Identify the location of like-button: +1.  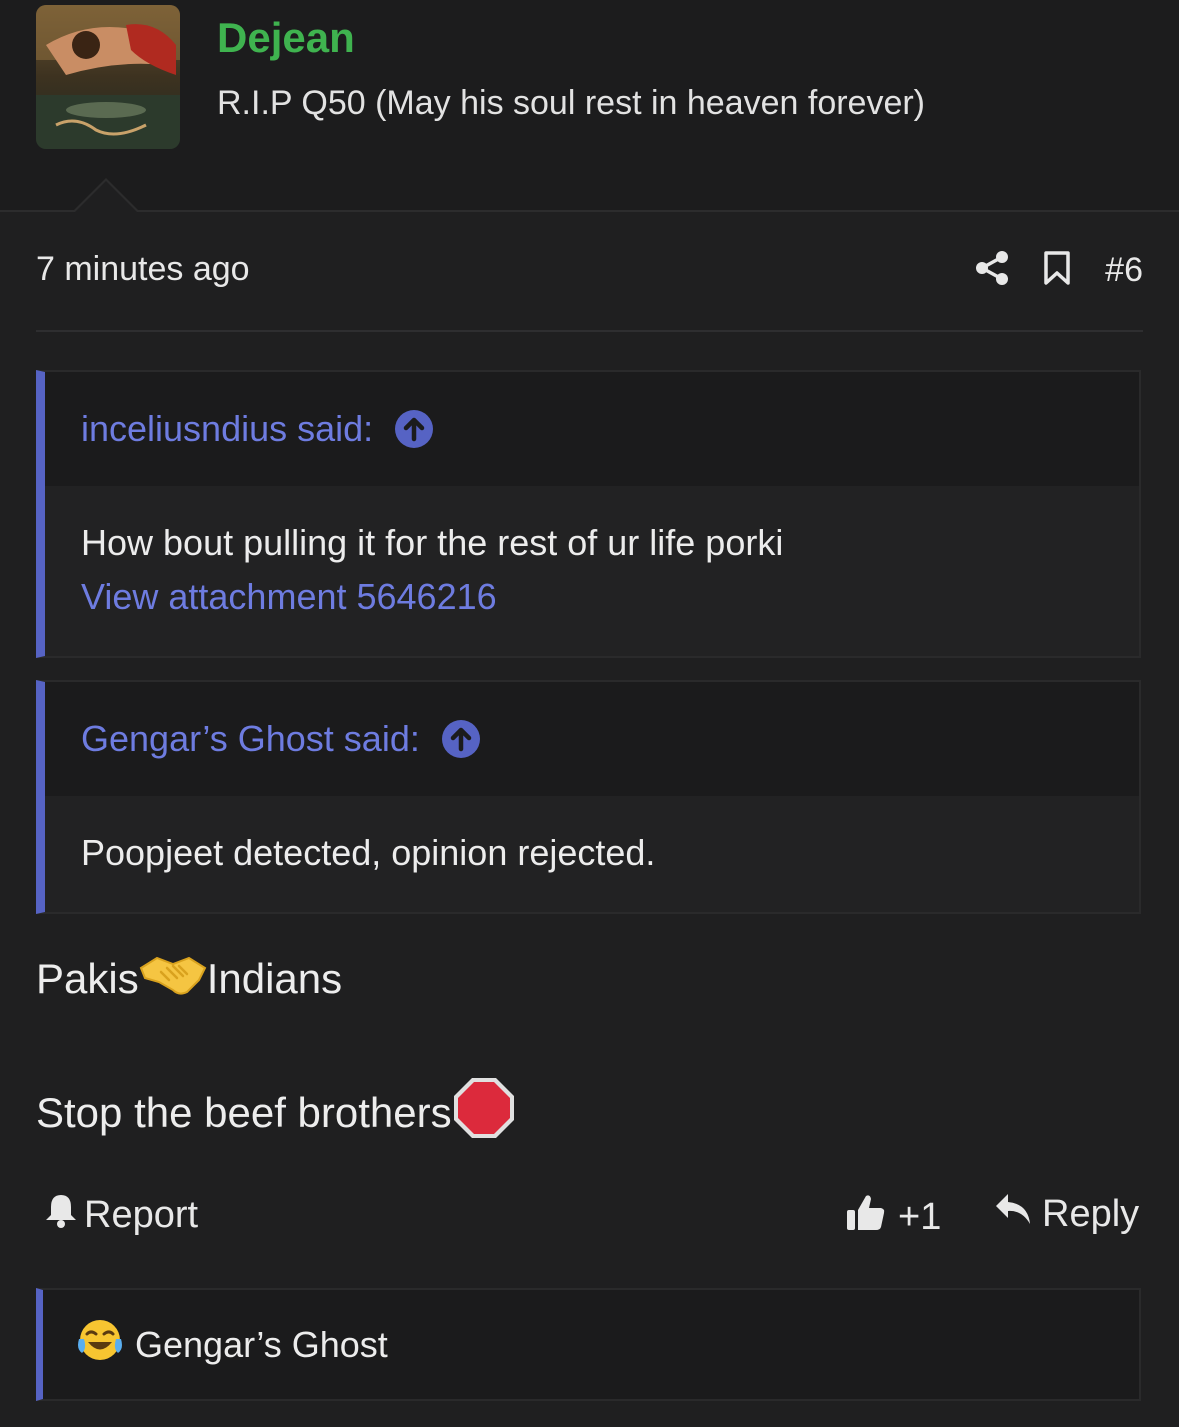
(893, 1217).